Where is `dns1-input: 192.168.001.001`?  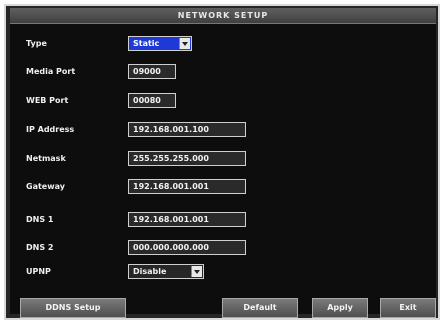 dns1-input: 192.168.001.001 is located at coordinates (187, 219).